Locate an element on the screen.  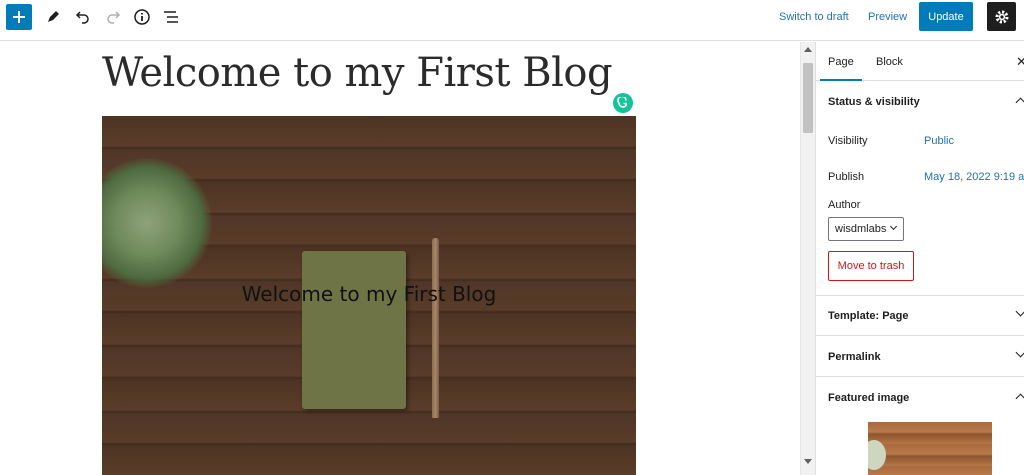
notebook-image is located at coordinates (354, 330).